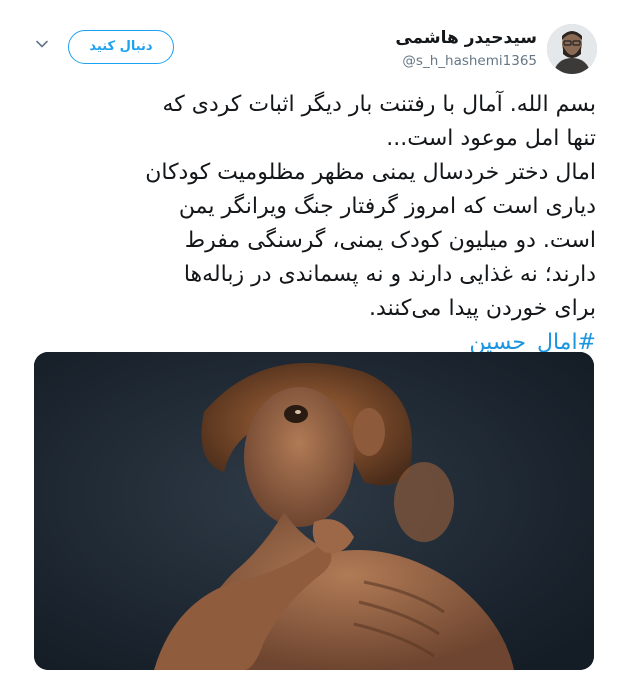 Image resolution: width=633 pixels, height=682 pixels. I want to click on user-handle: @s_h_hashemi1365, so click(466, 61).